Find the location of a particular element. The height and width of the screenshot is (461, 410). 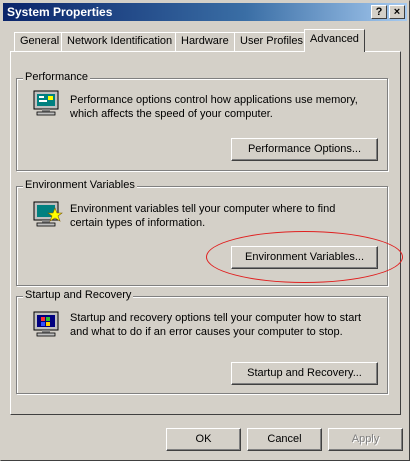

apply-button: Apply is located at coordinates (365, 439).